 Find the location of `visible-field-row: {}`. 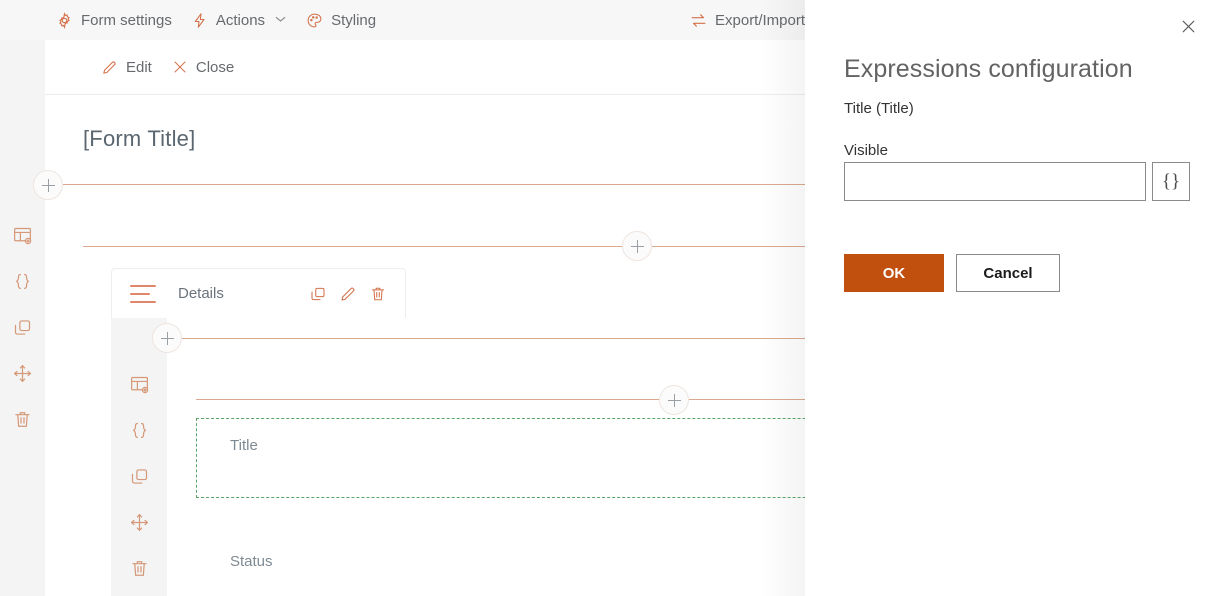

visible-field-row: {} is located at coordinates (1017, 181).